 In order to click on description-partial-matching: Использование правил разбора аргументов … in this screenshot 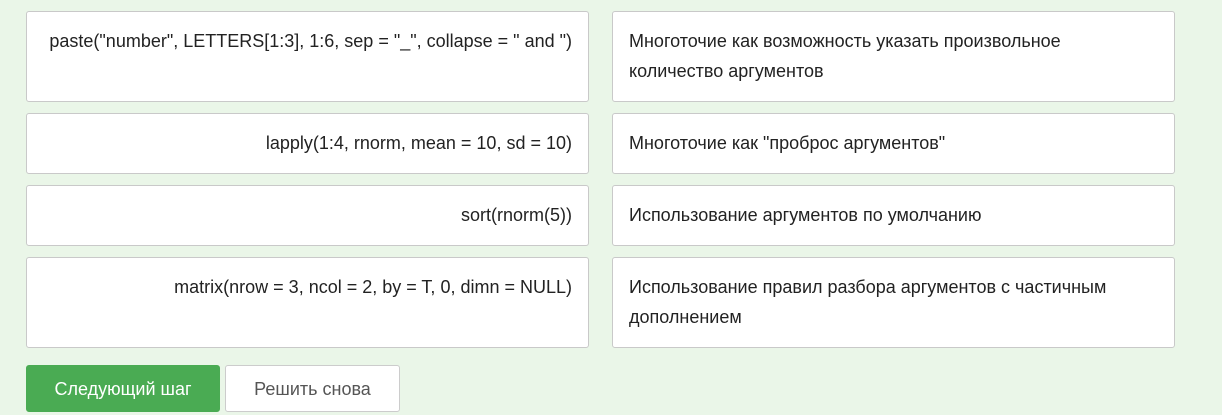, I will do `click(893, 302)`.